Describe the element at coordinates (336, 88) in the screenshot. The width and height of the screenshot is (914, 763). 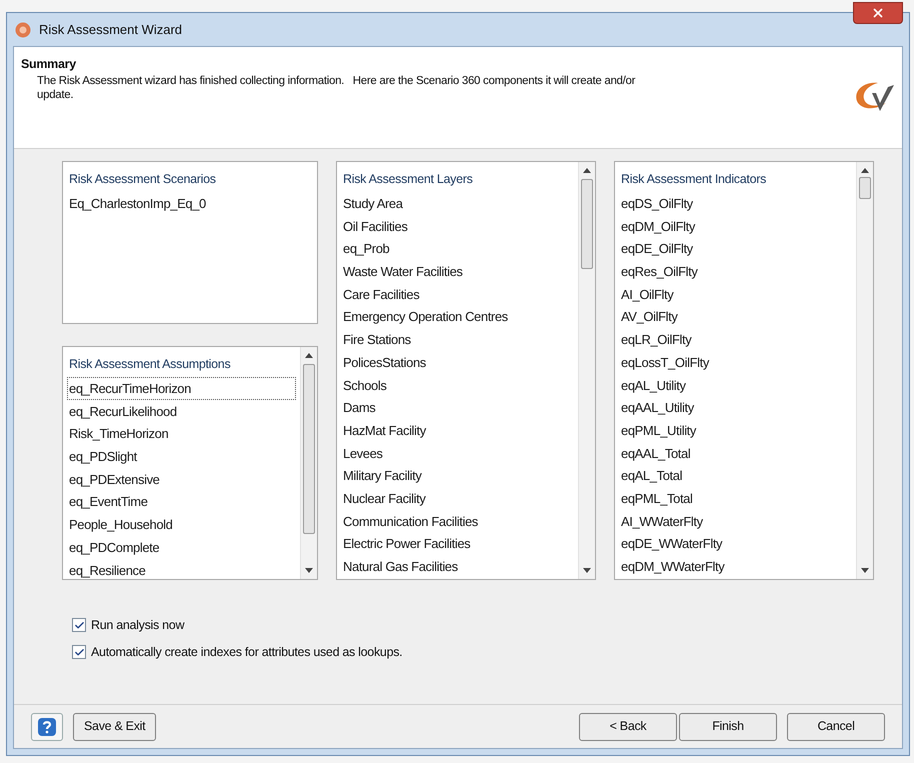
I see `header-description: The Risk Assessment wizard has finished collecting information. Here are the Scenario 360 components it will create and/or update.` at that location.